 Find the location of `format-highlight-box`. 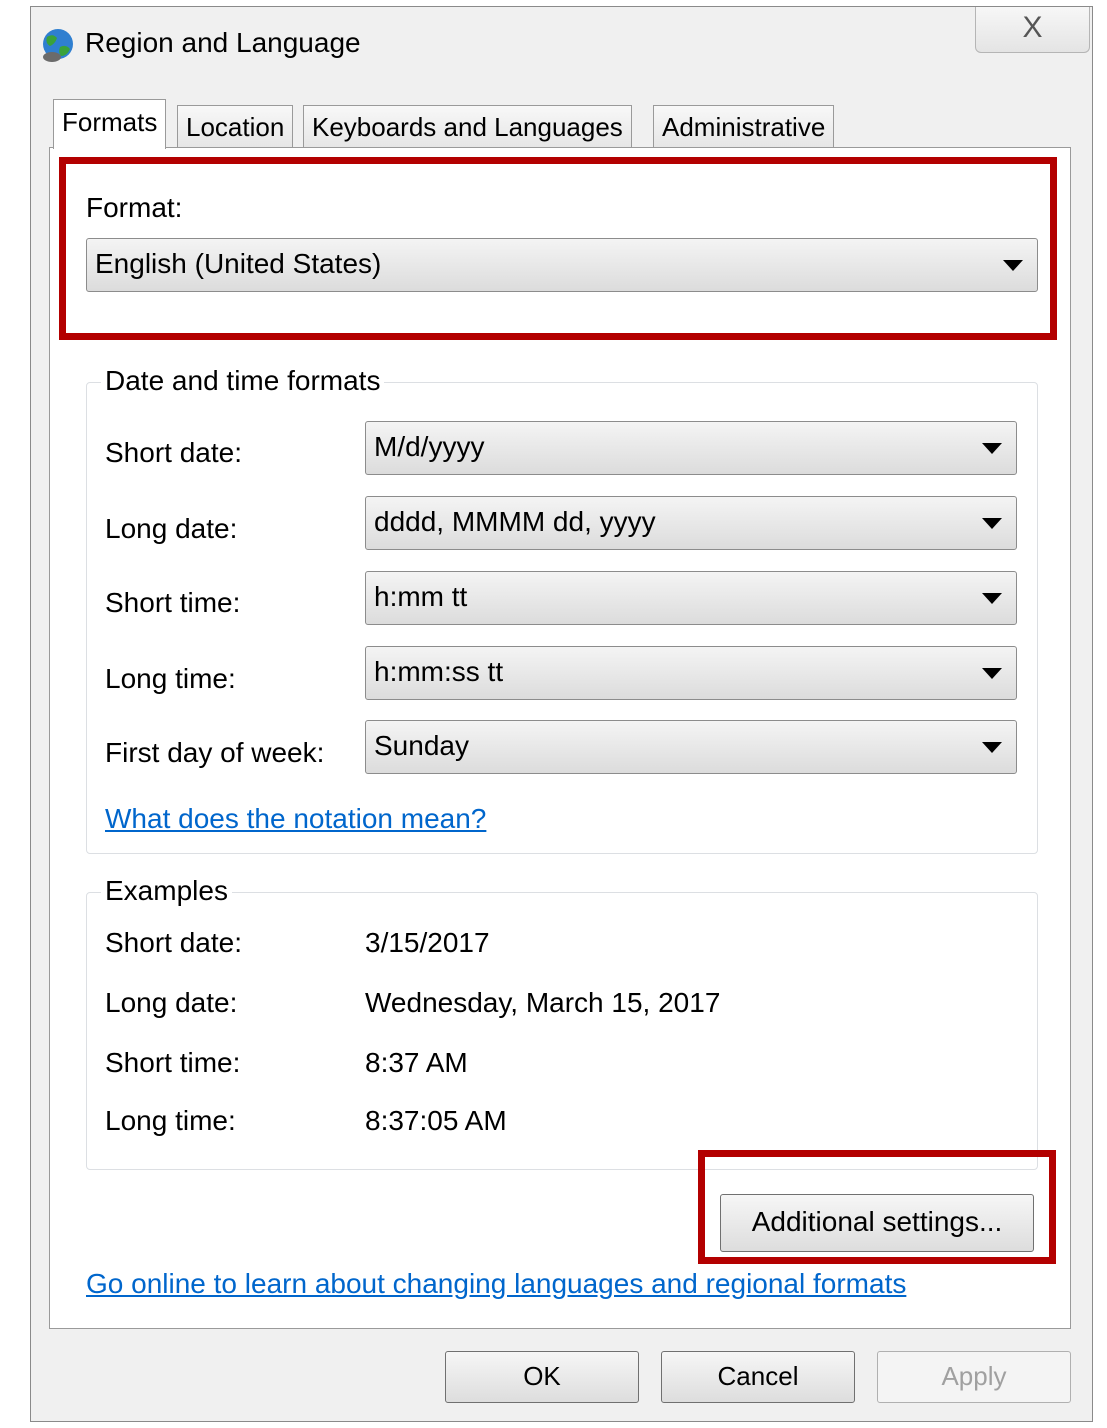

format-highlight-box is located at coordinates (558, 248).